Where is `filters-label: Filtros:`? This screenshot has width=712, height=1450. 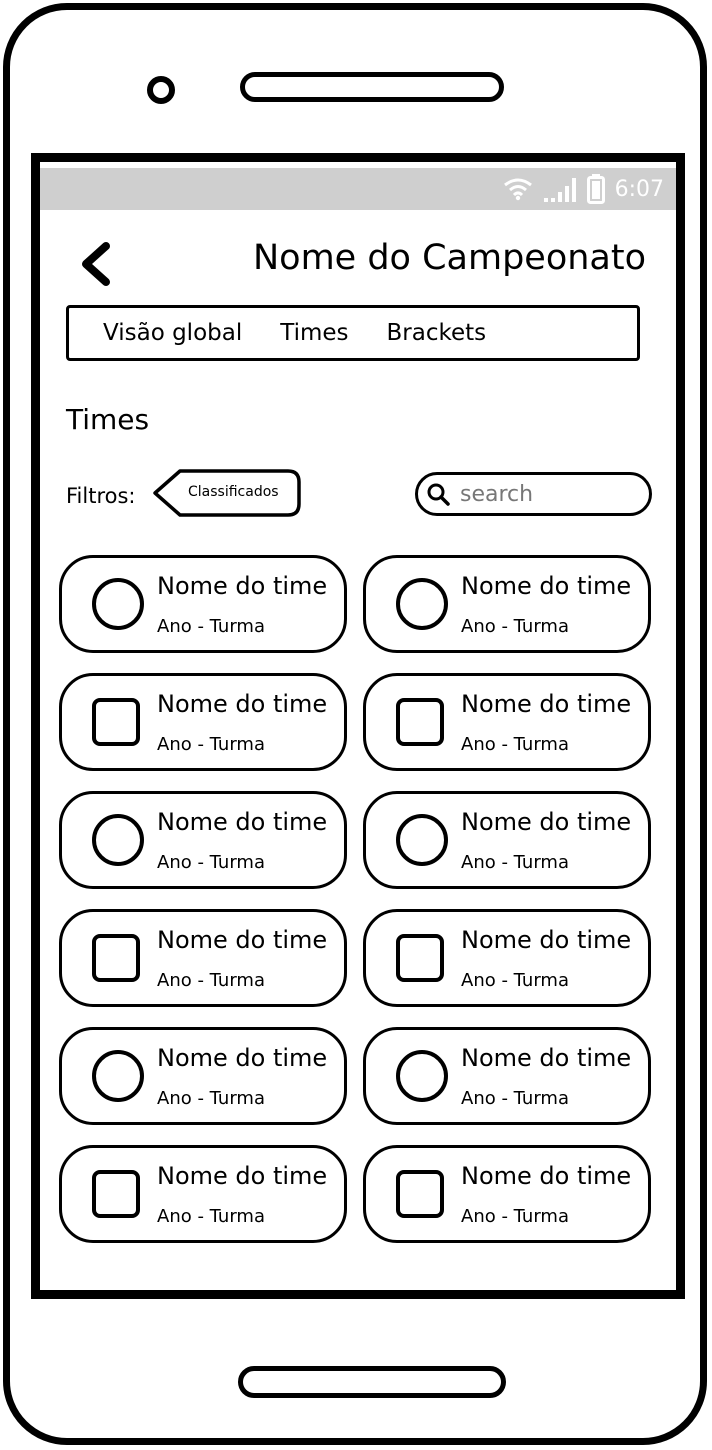
filters-label: Filtros: is located at coordinates (101, 496).